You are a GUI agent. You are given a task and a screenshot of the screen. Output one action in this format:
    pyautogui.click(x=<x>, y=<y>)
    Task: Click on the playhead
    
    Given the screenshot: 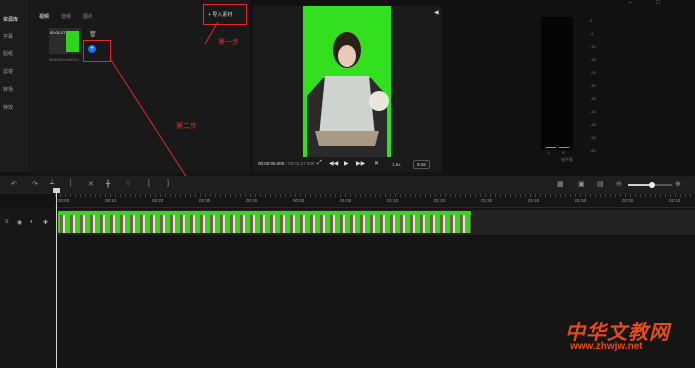 What is the action you would take?
    pyautogui.click(x=56, y=279)
    